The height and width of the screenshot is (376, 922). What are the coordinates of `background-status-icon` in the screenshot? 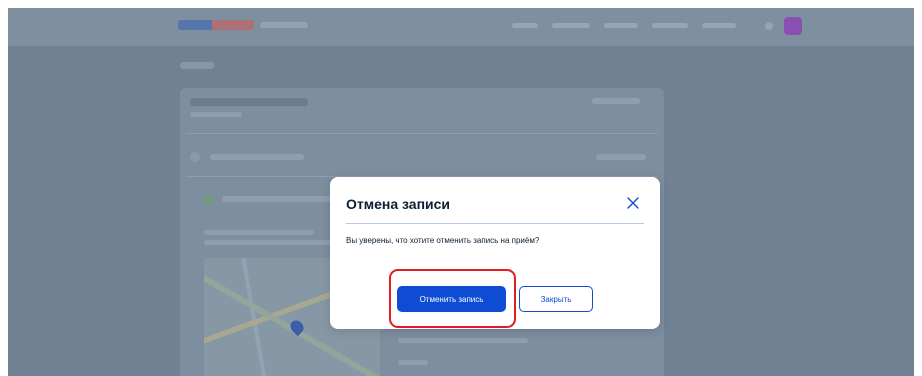 It's located at (195, 157).